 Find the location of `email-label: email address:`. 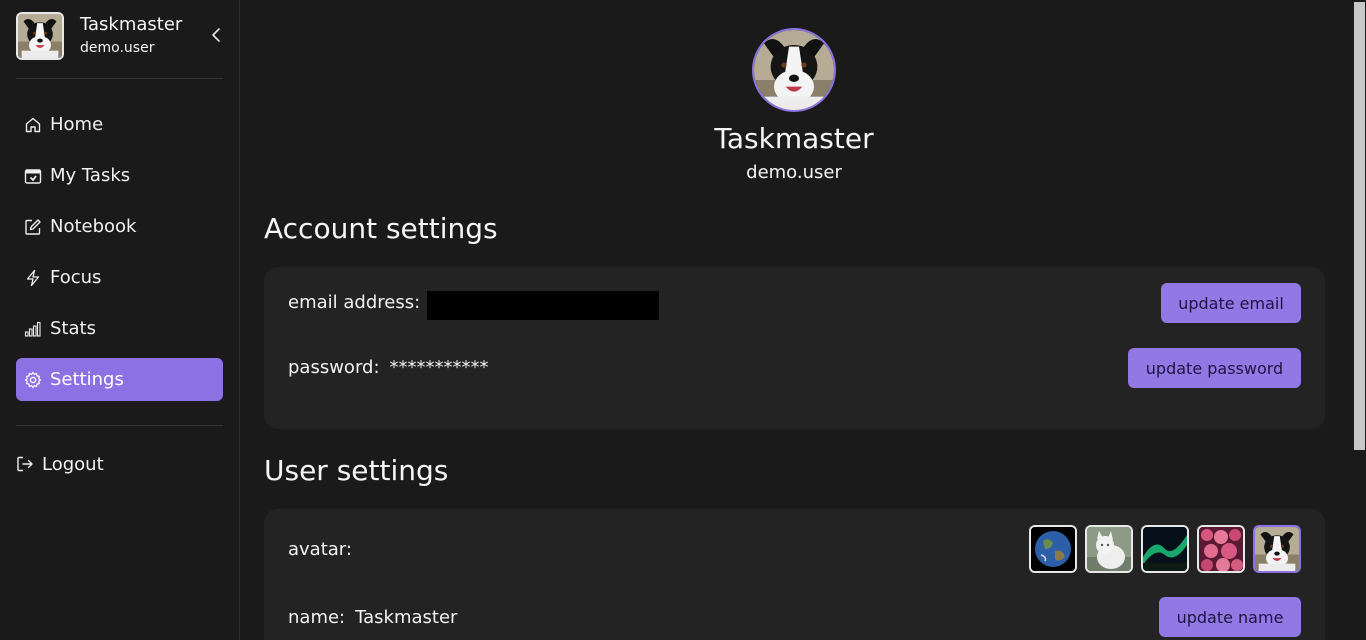

email-label: email address: is located at coordinates (354, 302).